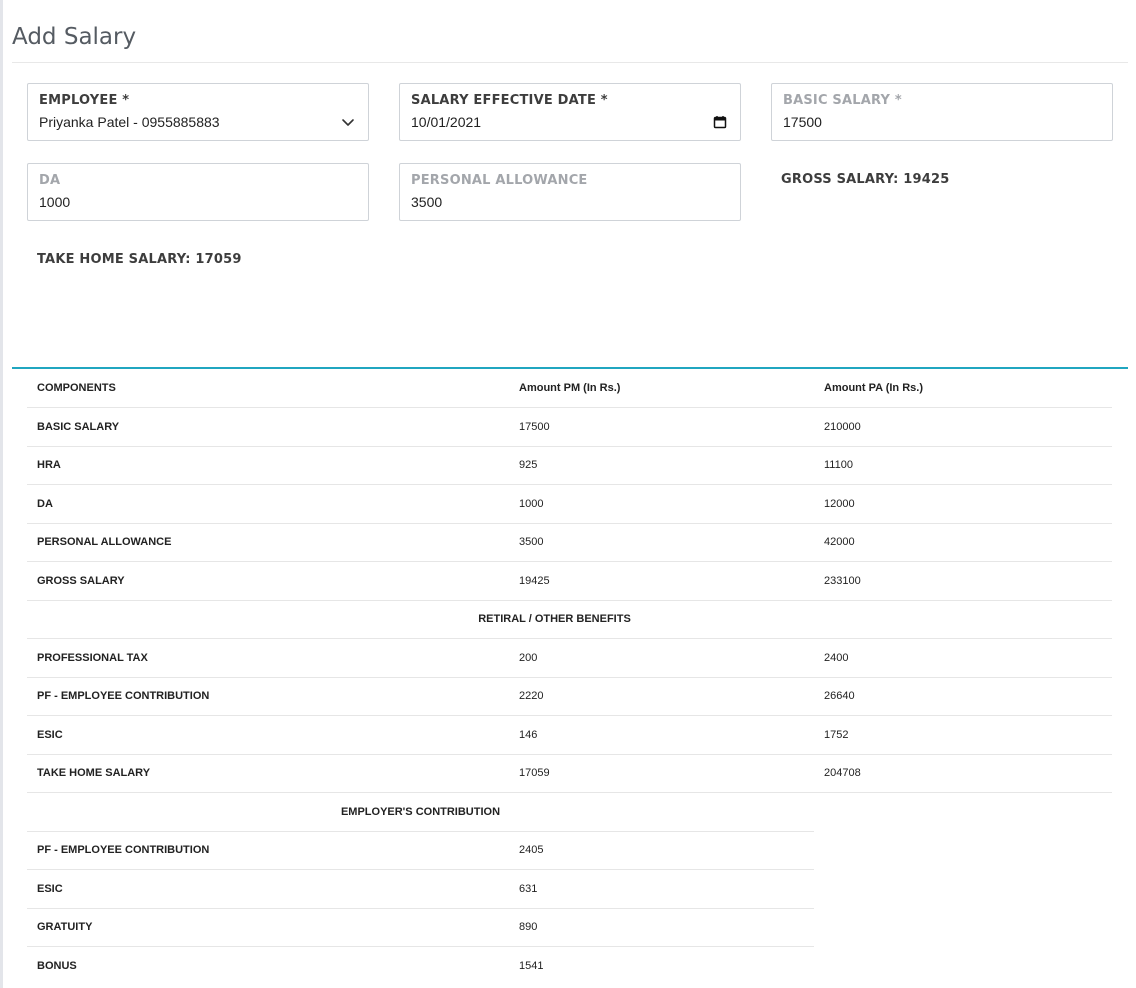 The height and width of the screenshot is (988, 1136). I want to click on basic-salary-label: BASIC SALARY *, so click(842, 100).